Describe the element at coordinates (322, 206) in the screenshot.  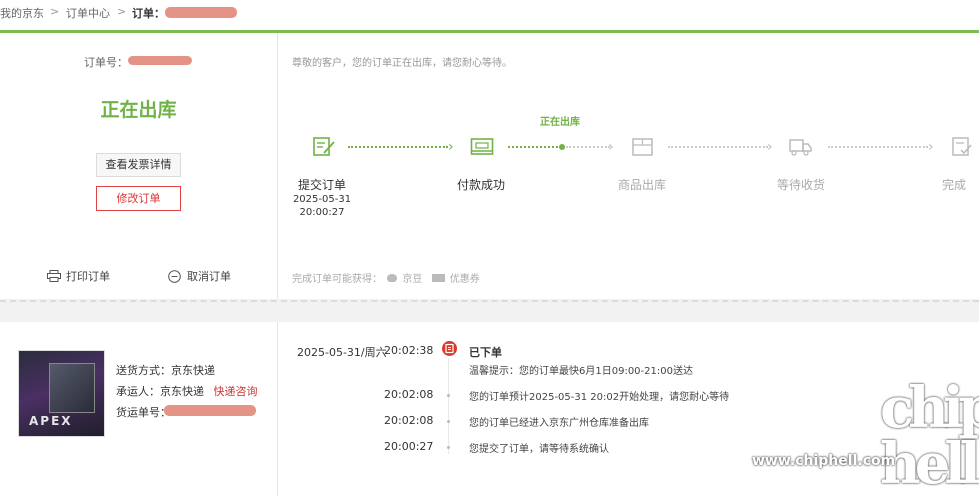
I see `submit-timestamp: 2025-05-31 20:00:27` at that location.